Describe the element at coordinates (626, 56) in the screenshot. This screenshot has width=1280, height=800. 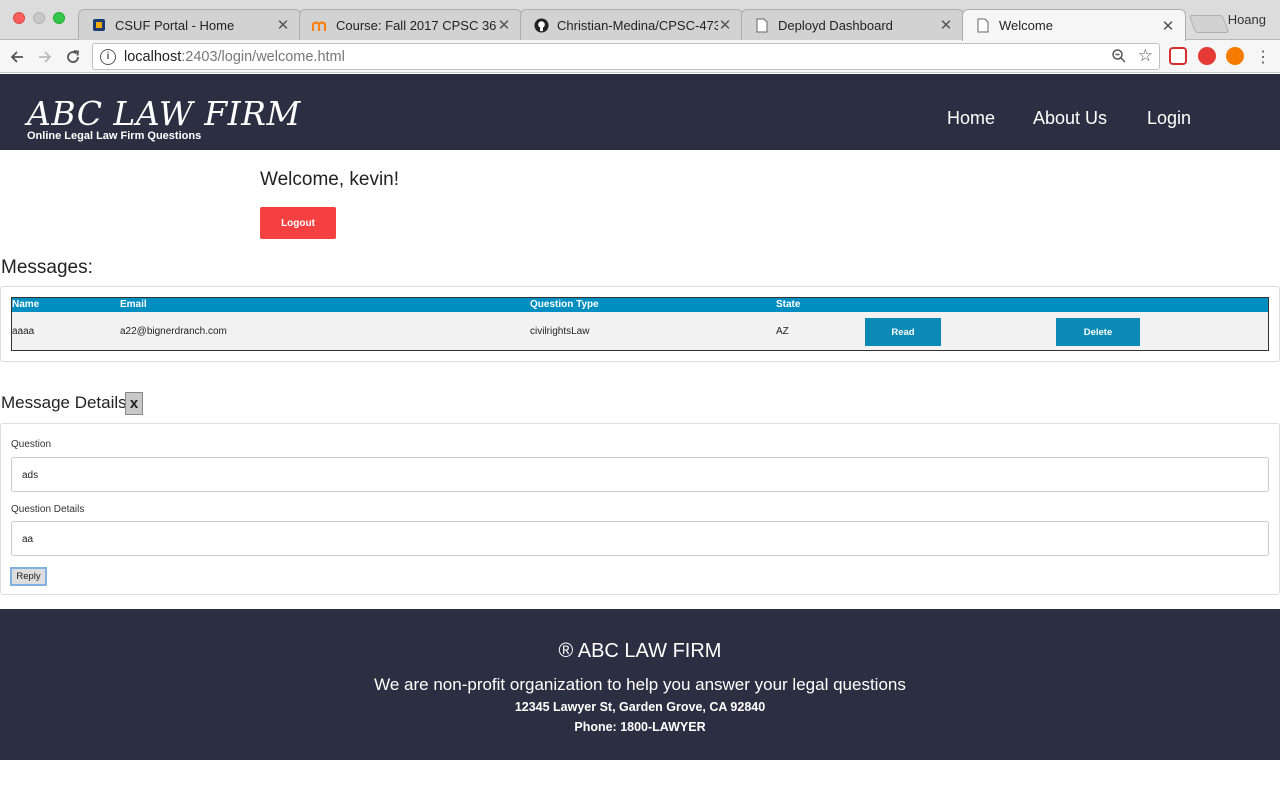
I see `address-bar: i localhost:2403/login/welcome.html ☆` at that location.